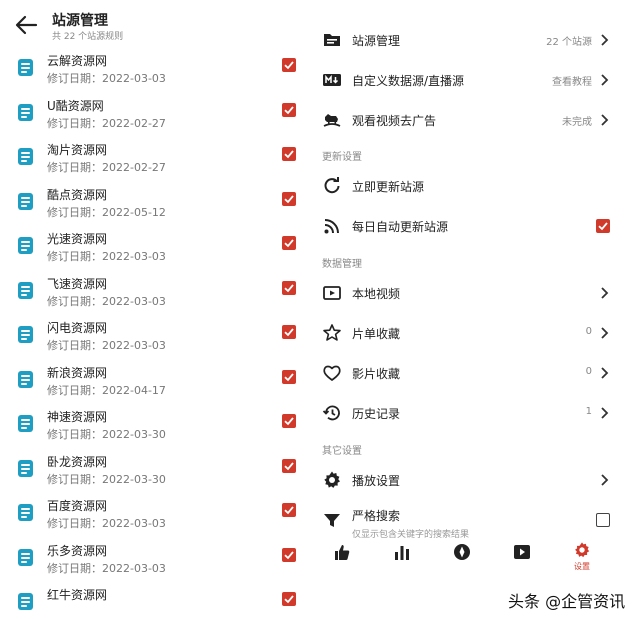 This screenshot has height=619, width=640. Describe the element at coordinates (408, 81) in the screenshot. I see `settings-item-label: 自定义数据源/直播源` at that location.